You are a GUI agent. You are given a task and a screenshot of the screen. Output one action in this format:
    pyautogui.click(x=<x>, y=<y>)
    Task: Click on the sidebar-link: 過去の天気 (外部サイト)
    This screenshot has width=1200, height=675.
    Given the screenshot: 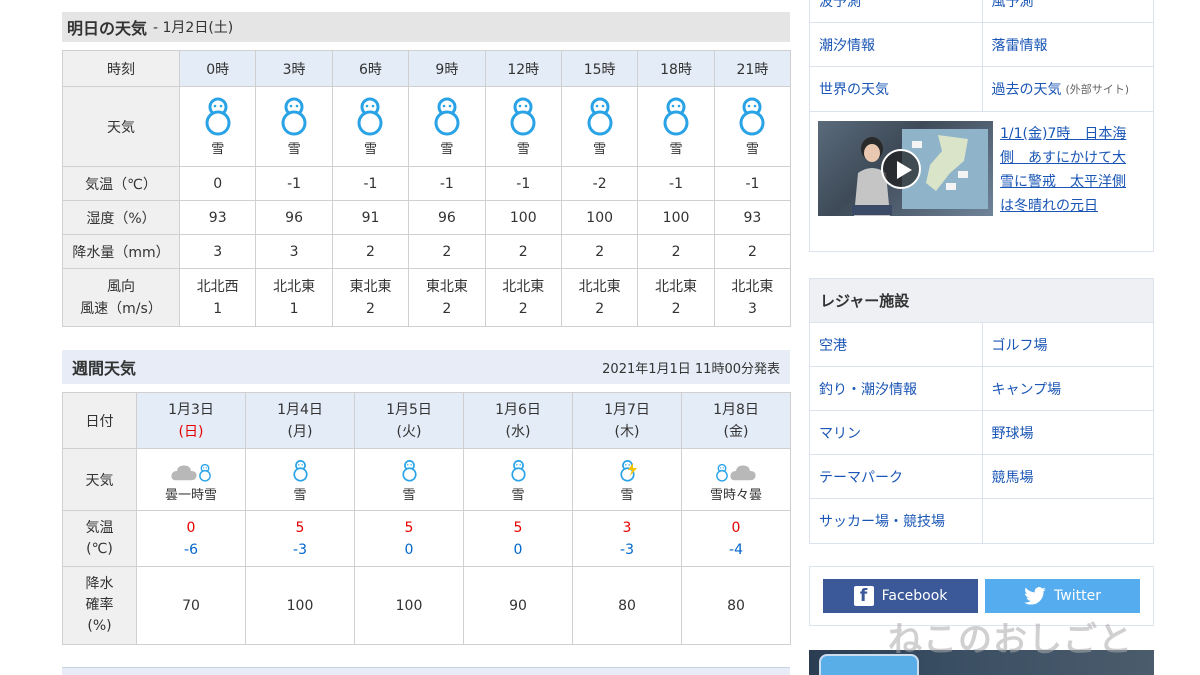 What is the action you would take?
    pyautogui.click(x=1067, y=89)
    